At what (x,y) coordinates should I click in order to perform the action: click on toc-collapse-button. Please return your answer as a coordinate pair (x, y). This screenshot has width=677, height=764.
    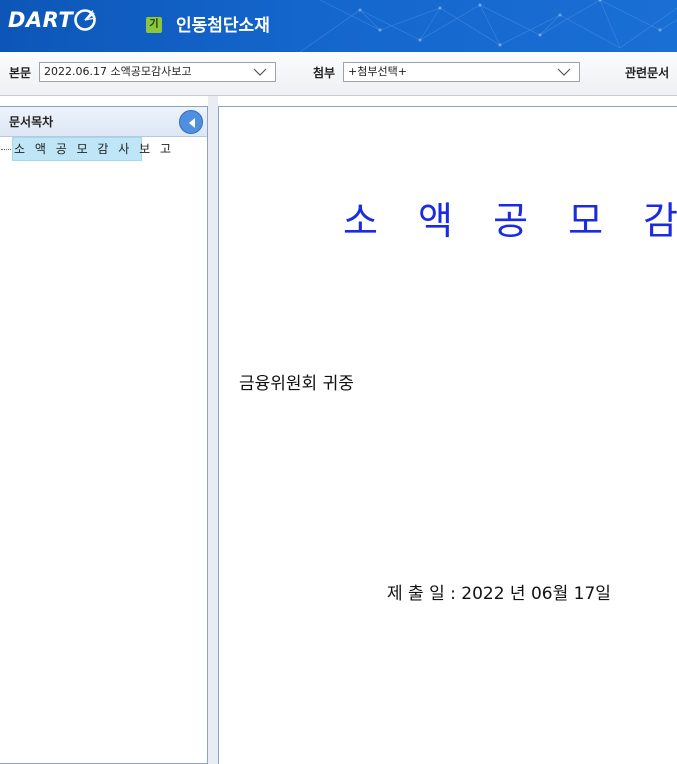
    Looking at the image, I should click on (191, 122).